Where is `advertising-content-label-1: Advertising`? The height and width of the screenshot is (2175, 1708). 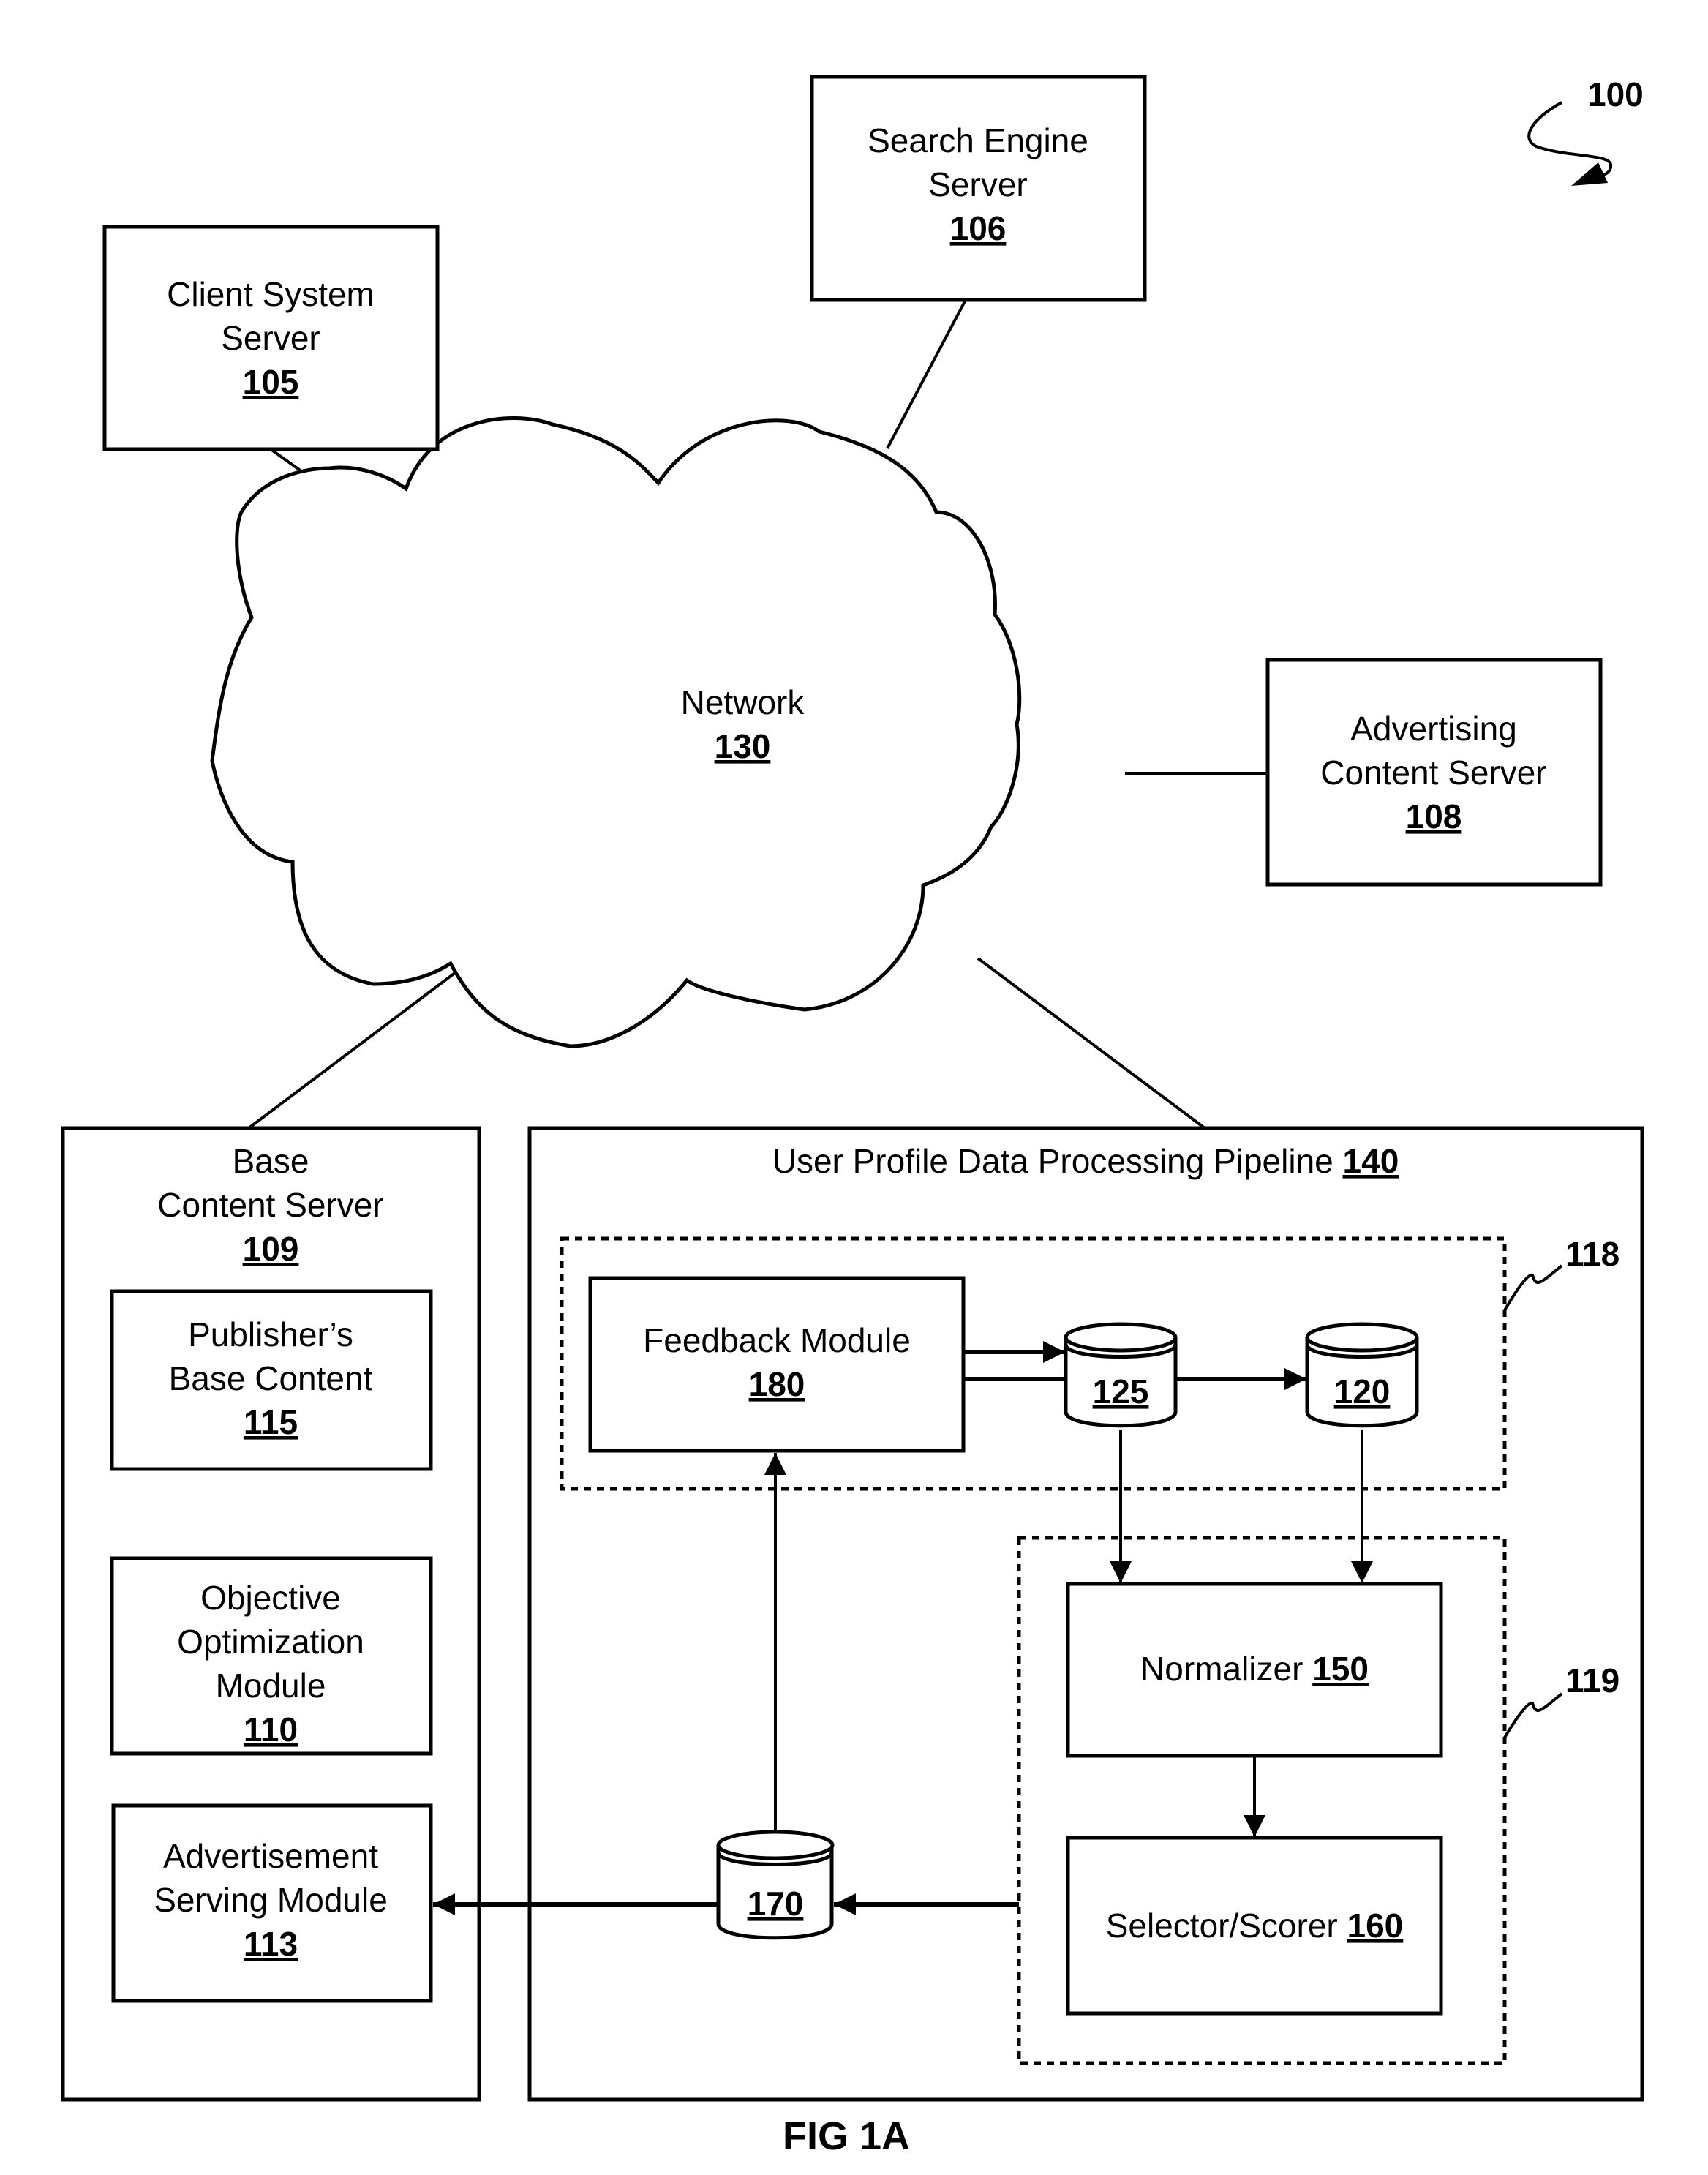
advertising-content-label-1: Advertising is located at coordinates (1433, 729).